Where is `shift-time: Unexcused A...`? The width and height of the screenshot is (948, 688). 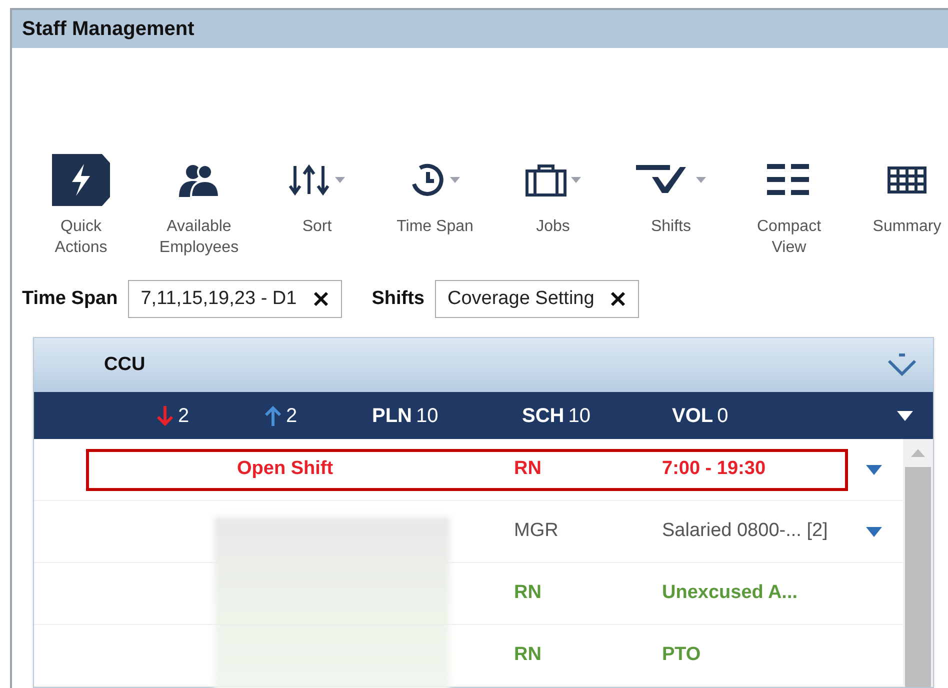
shift-time: Unexcused A... is located at coordinates (730, 593).